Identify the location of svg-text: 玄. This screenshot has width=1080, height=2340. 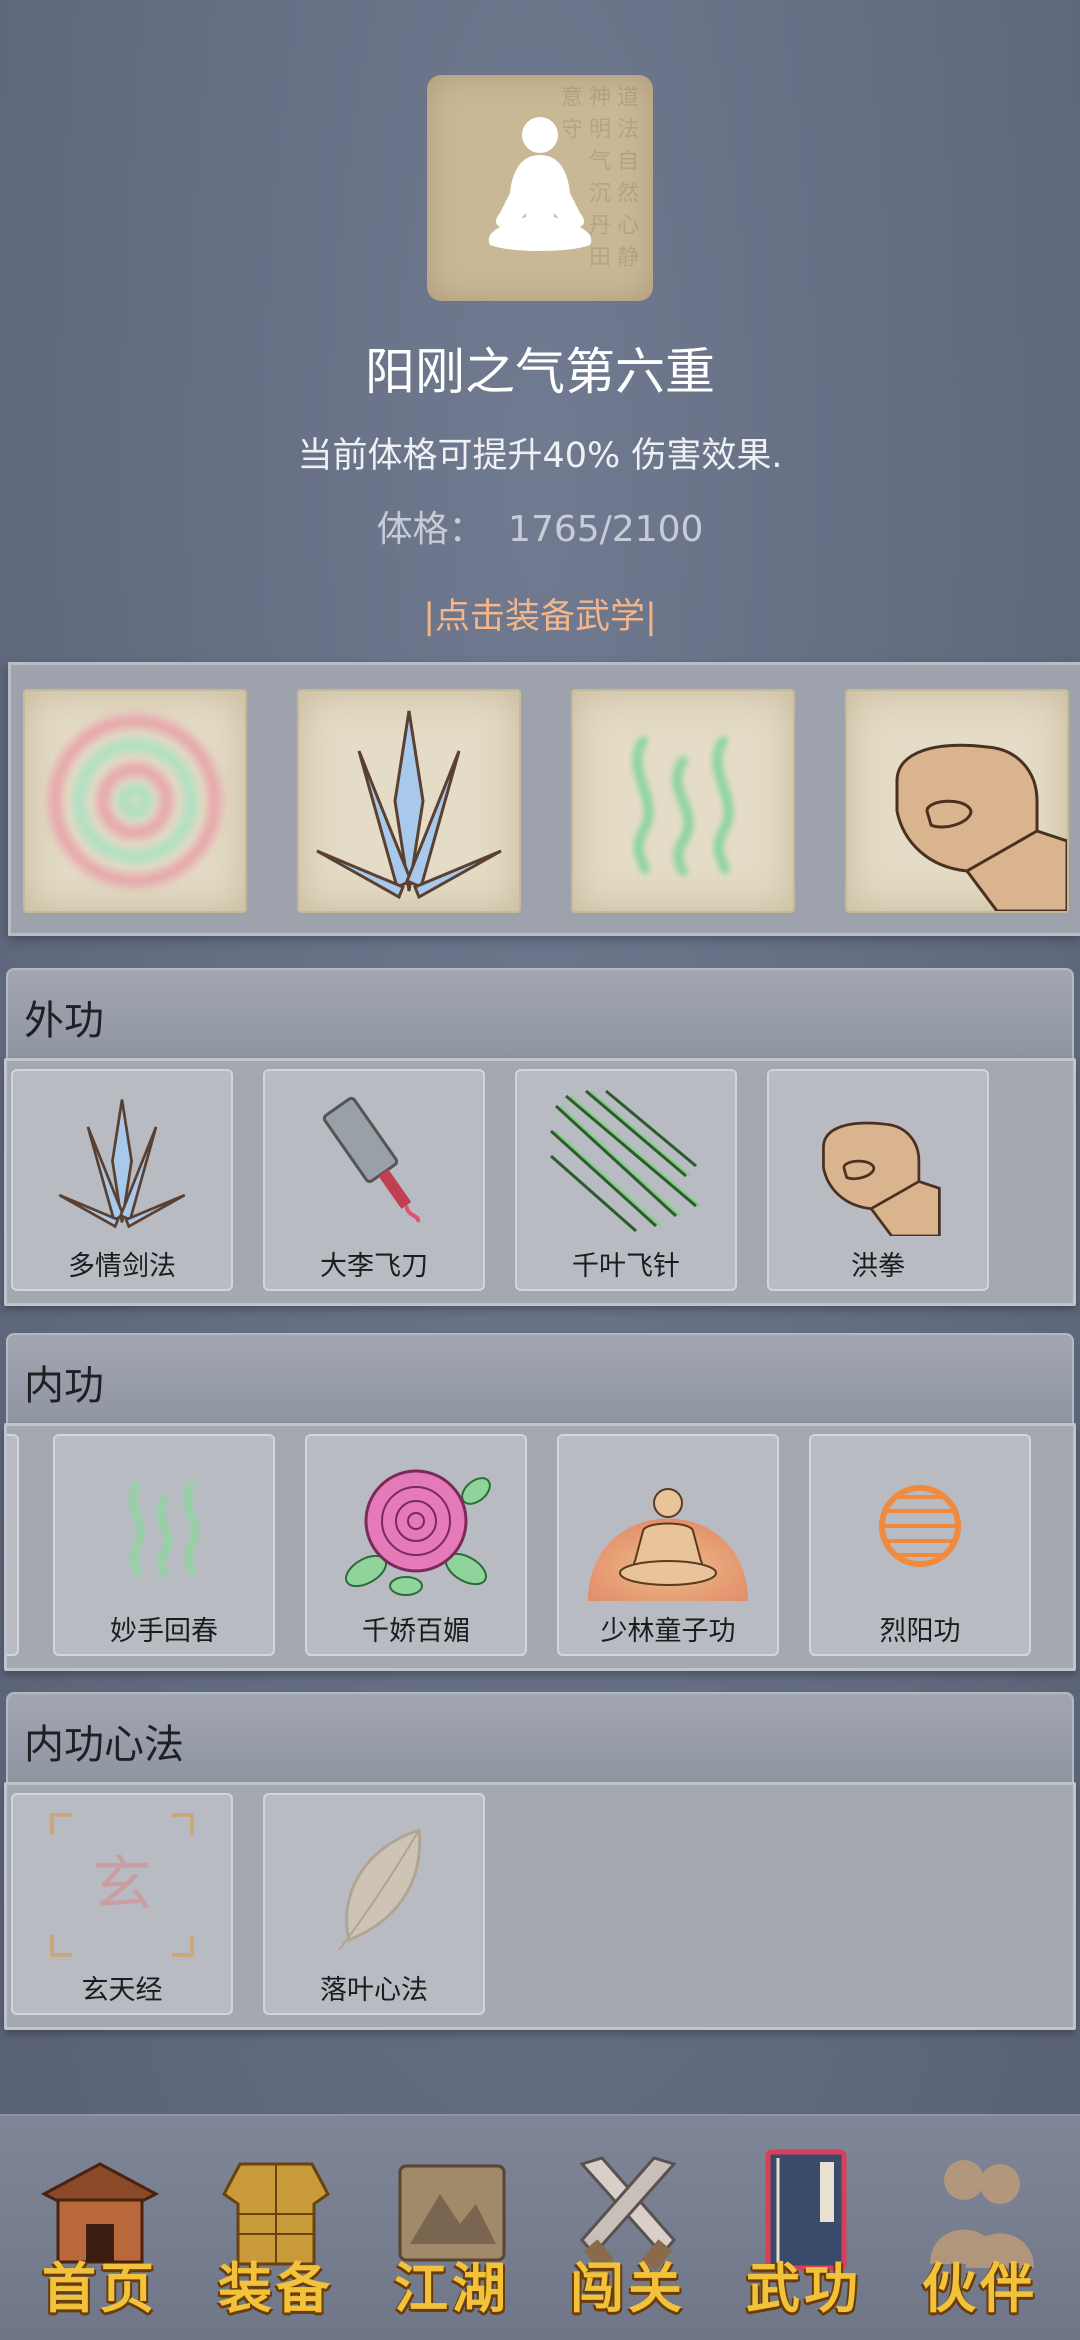
(122, 1885).